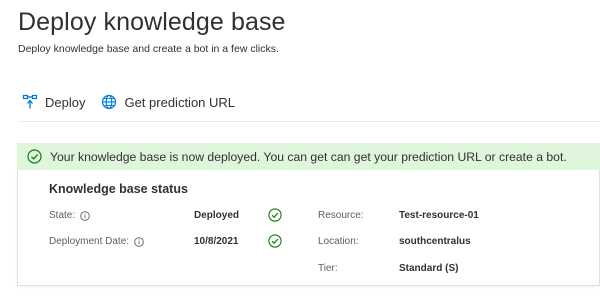 The image size is (600, 296). I want to click on globe-icon, so click(109, 102).